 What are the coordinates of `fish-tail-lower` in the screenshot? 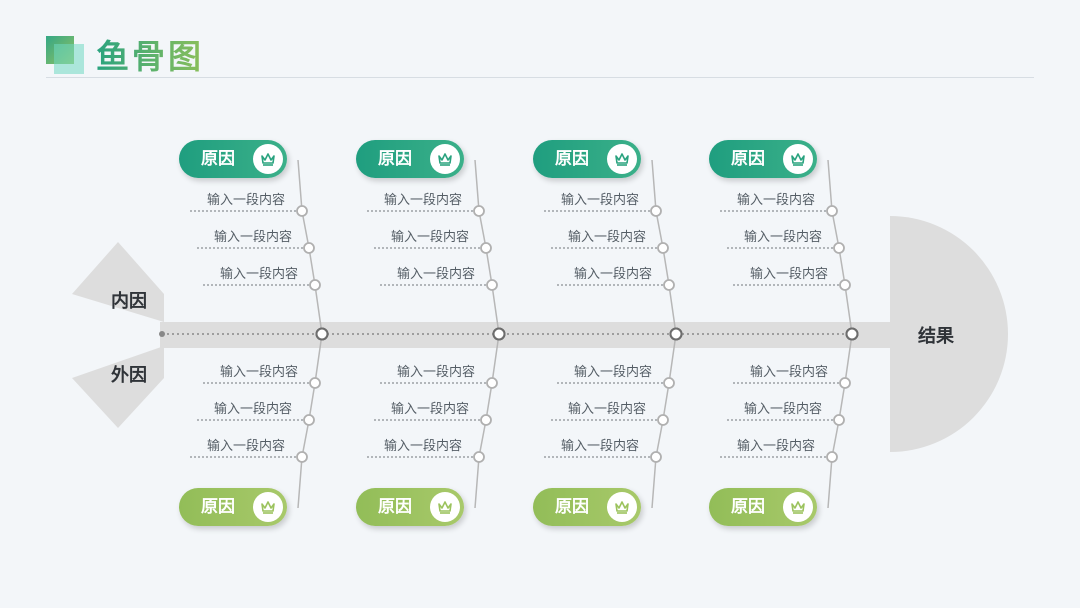 It's located at (118, 387).